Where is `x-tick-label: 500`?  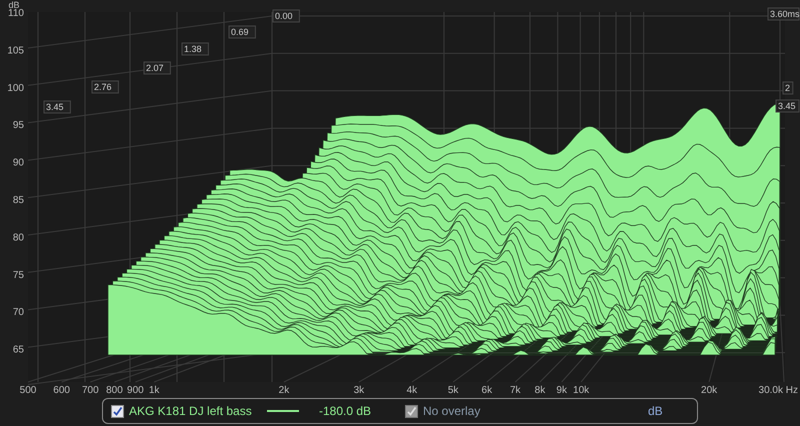 x-tick-label: 500 is located at coordinates (28, 389).